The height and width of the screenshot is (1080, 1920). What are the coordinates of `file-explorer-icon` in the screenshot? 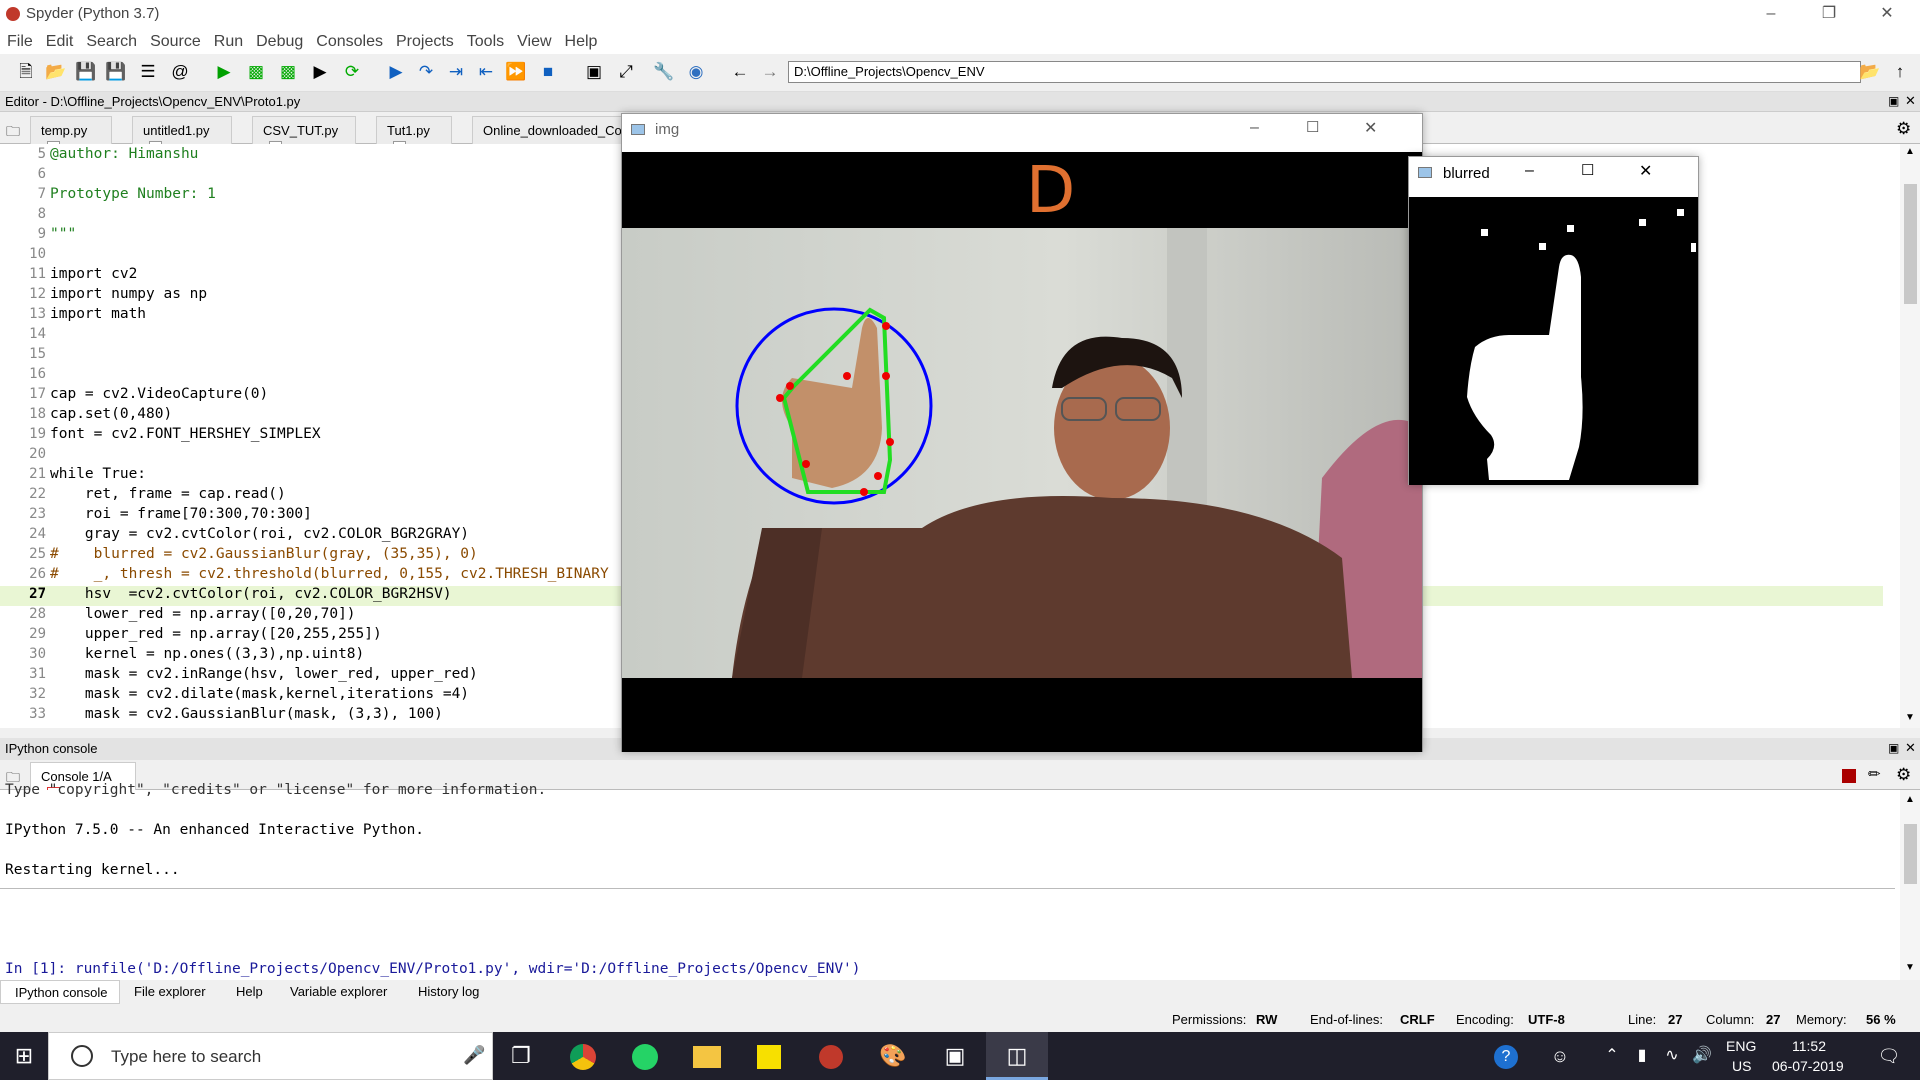 It's located at (707, 1056).